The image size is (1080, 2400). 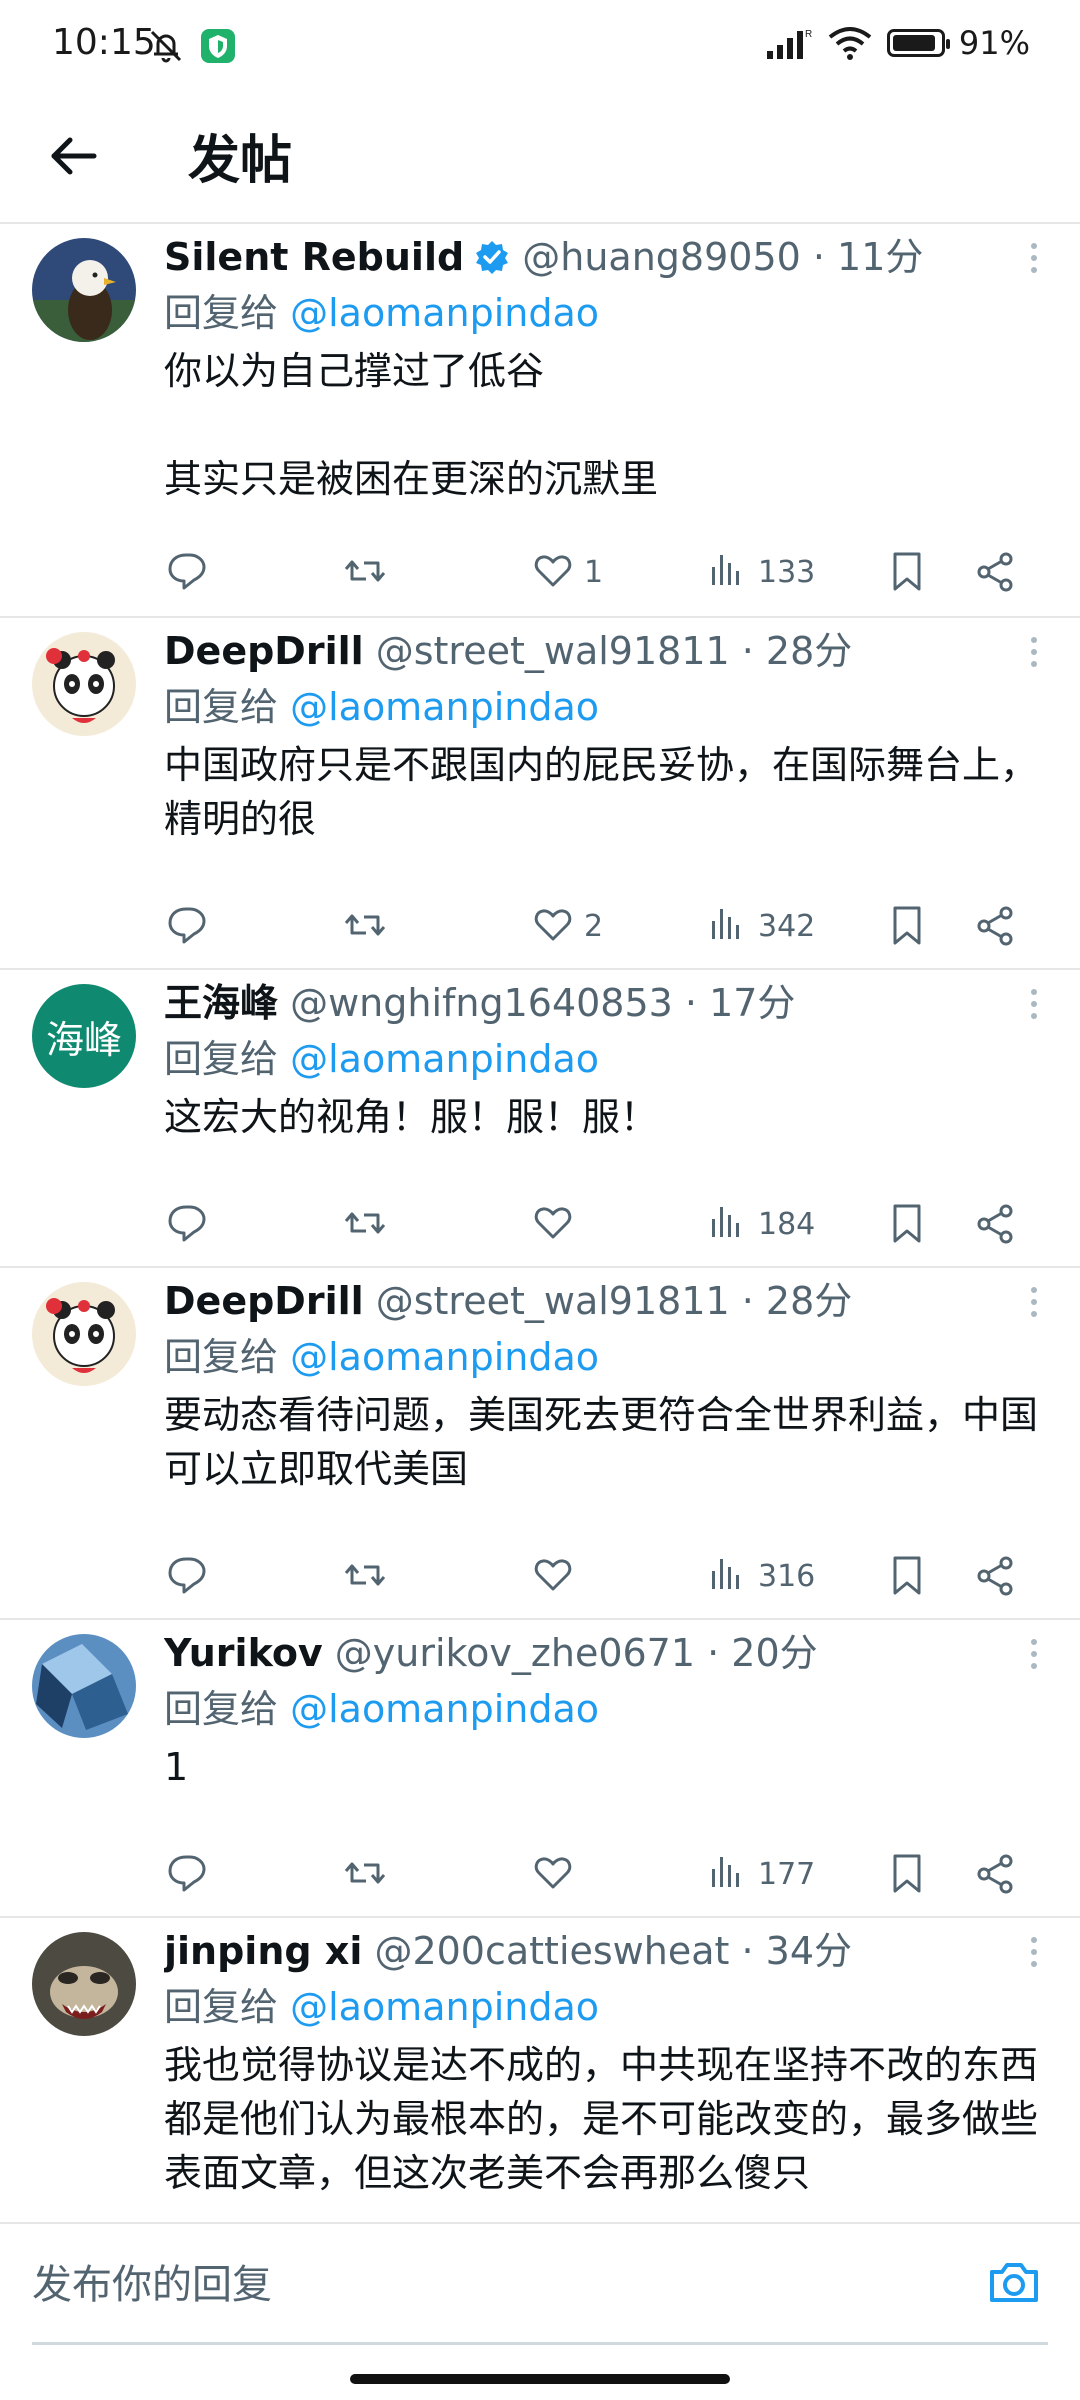 I want to click on status-time: 10:15, so click(x=104, y=42).